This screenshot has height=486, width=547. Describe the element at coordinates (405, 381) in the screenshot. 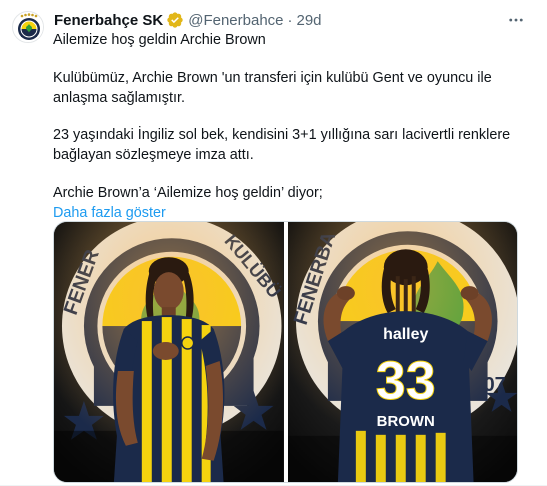

I see `shirt-number: 33` at that location.